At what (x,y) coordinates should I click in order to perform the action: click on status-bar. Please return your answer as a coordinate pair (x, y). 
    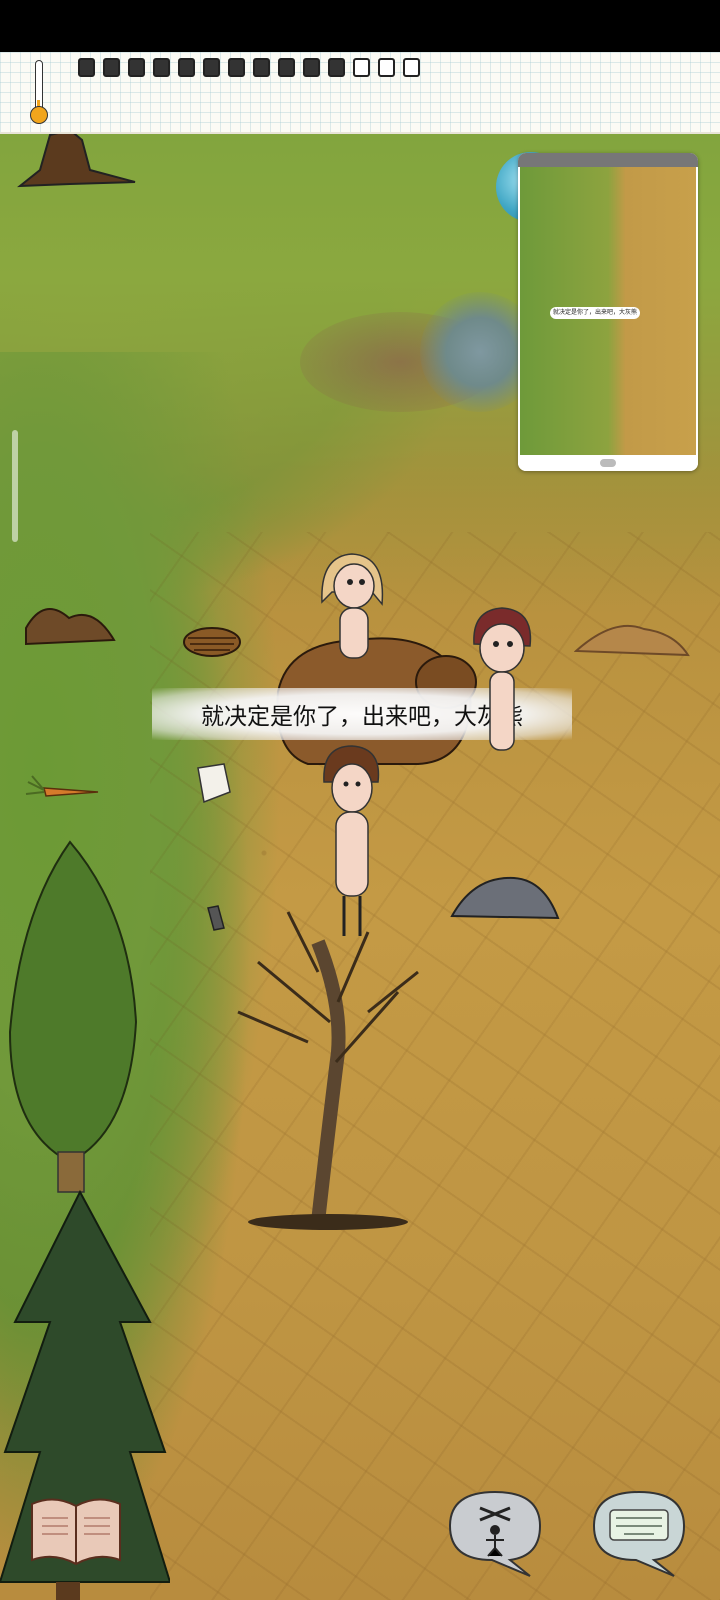
    Looking at the image, I should click on (360, 26).